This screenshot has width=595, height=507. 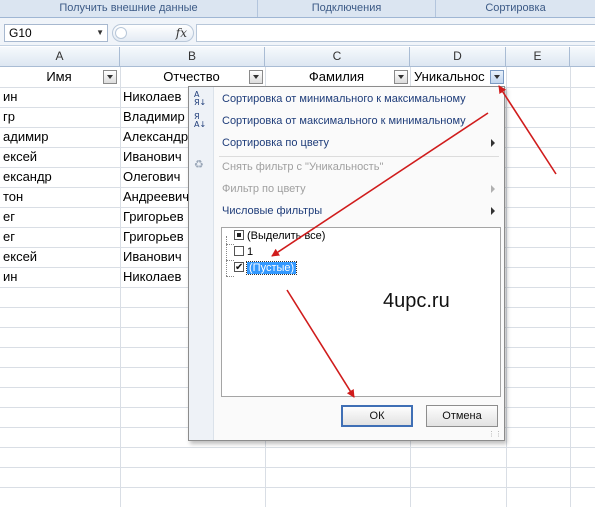 What do you see at coordinates (59, 137) in the screenshot?
I see `table-cell: адимир` at bounding box center [59, 137].